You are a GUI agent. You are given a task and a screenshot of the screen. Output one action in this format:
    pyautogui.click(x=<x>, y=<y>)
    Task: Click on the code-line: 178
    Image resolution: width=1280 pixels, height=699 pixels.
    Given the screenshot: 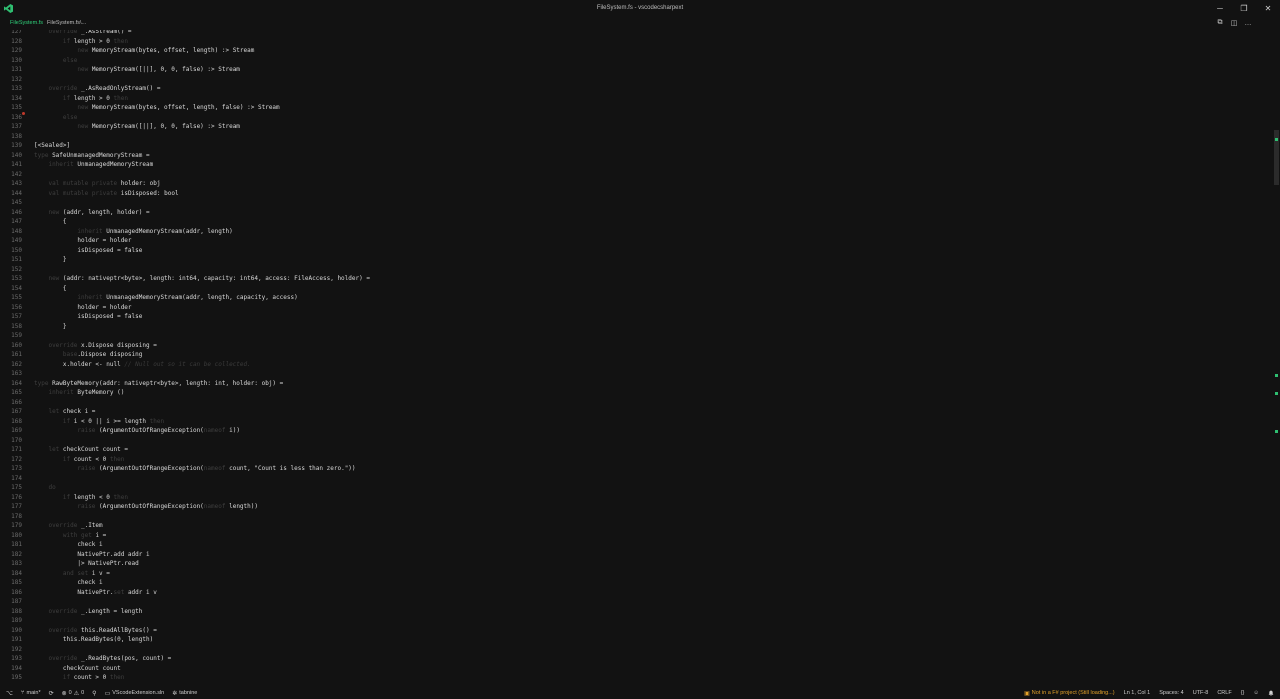 What is the action you would take?
    pyautogui.click(x=635, y=517)
    